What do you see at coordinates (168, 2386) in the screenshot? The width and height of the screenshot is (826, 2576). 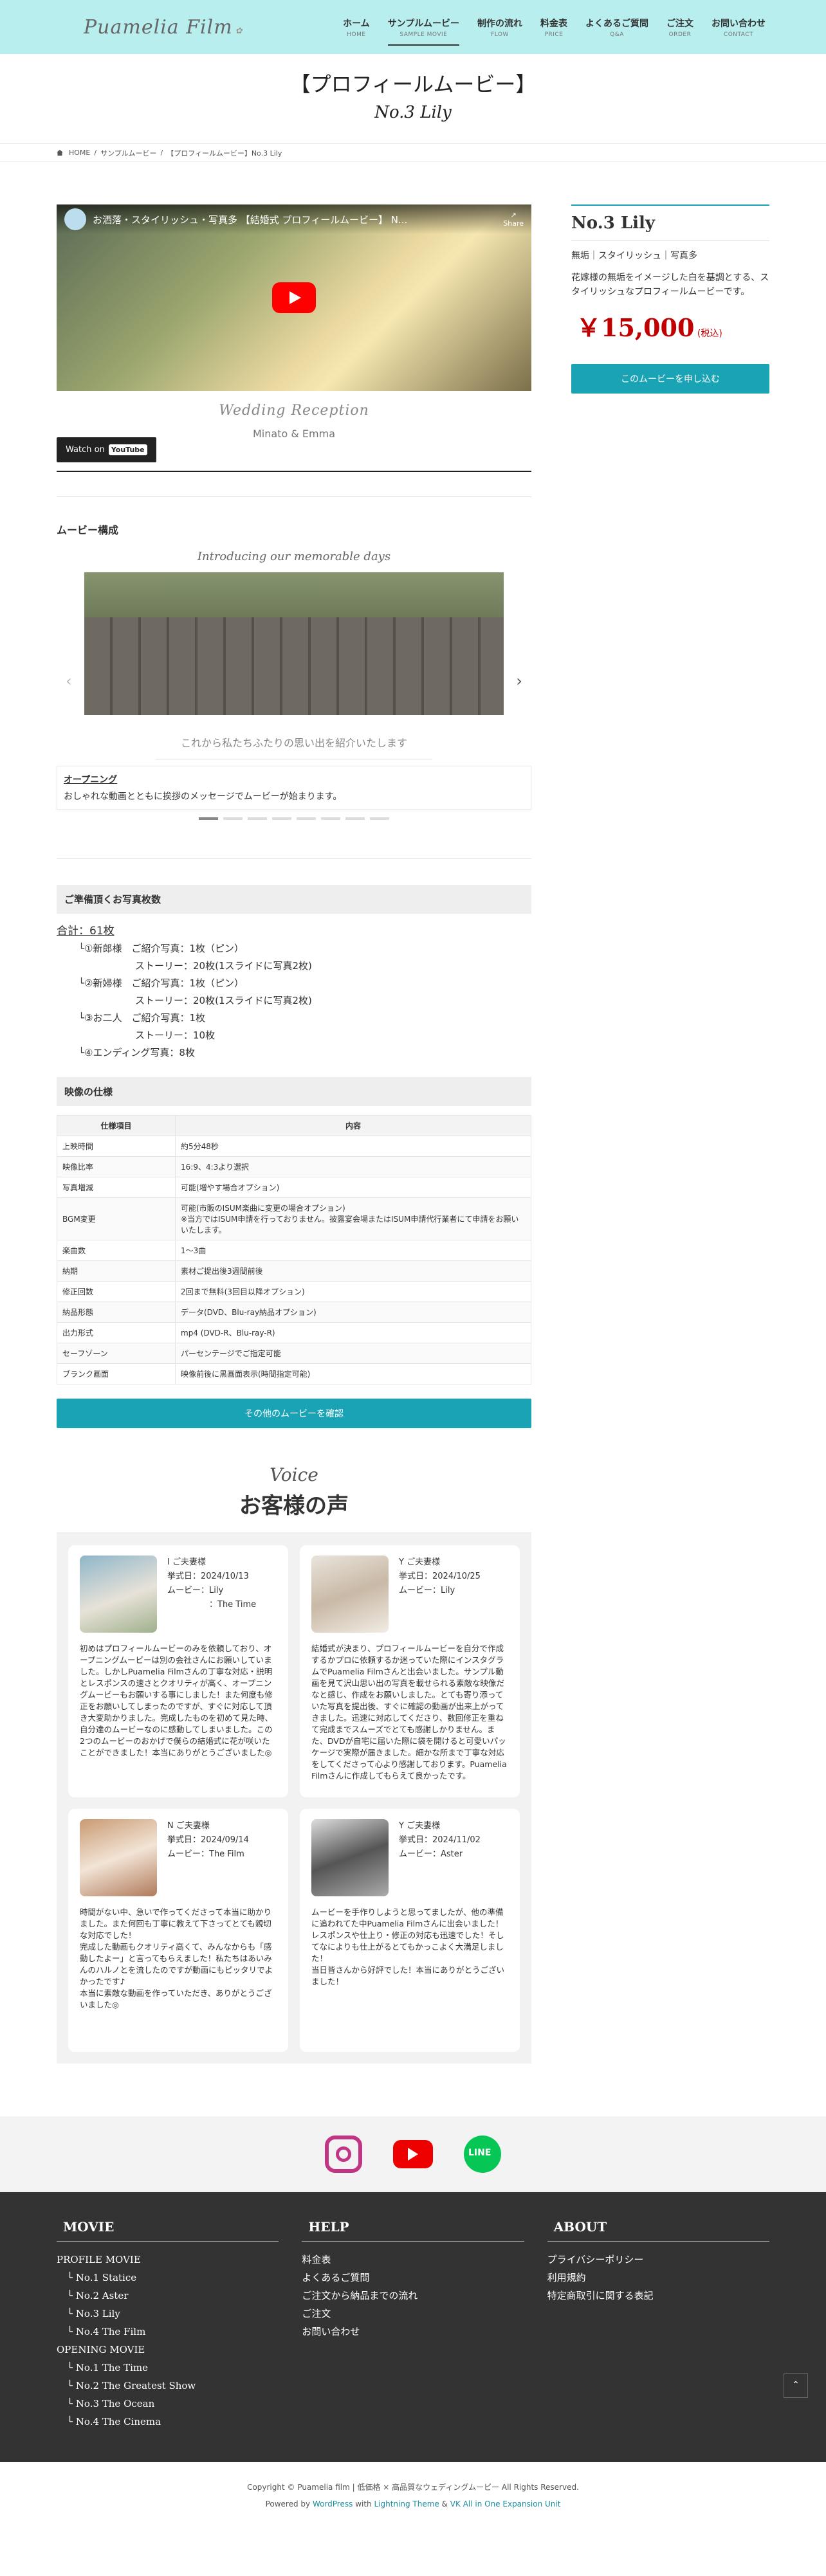 I see `footer-link: └ No.2 The Greatest Show` at bounding box center [168, 2386].